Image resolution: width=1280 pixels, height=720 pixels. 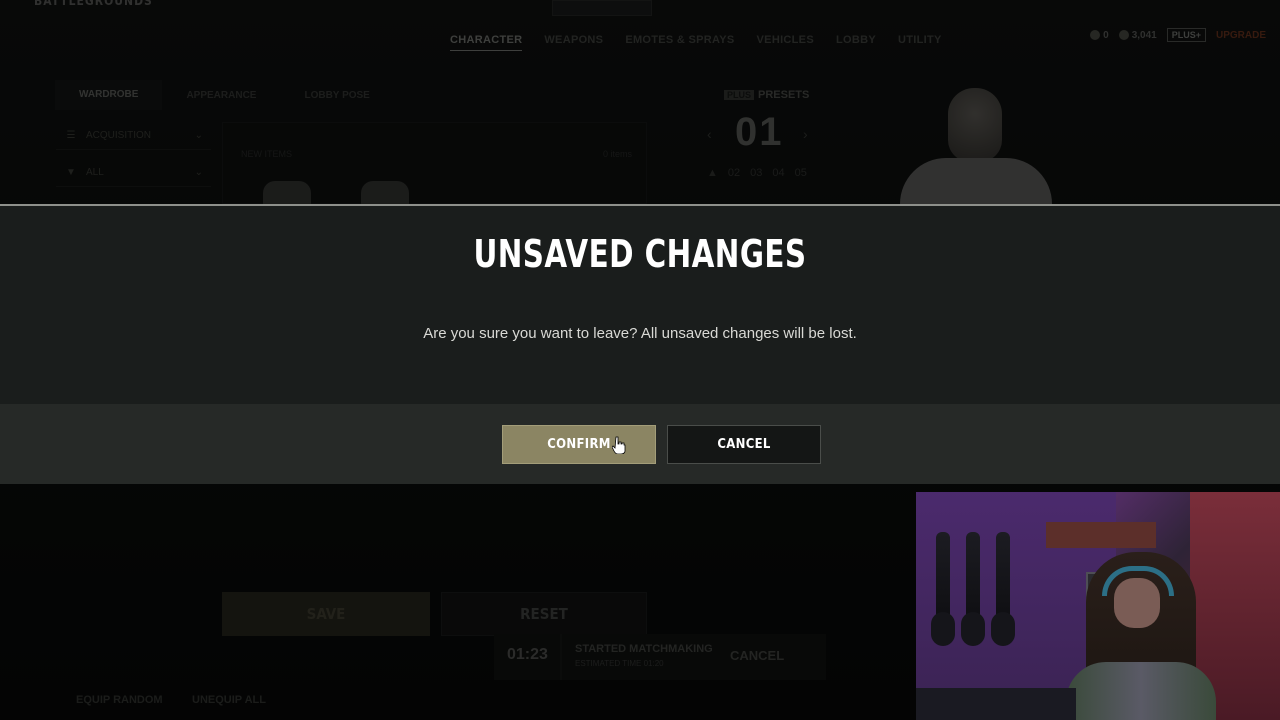 What do you see at coordinates (1137, 35) in the screenshot?
I see `bp-balance: 3,041` at bounding box center [1137, 35].